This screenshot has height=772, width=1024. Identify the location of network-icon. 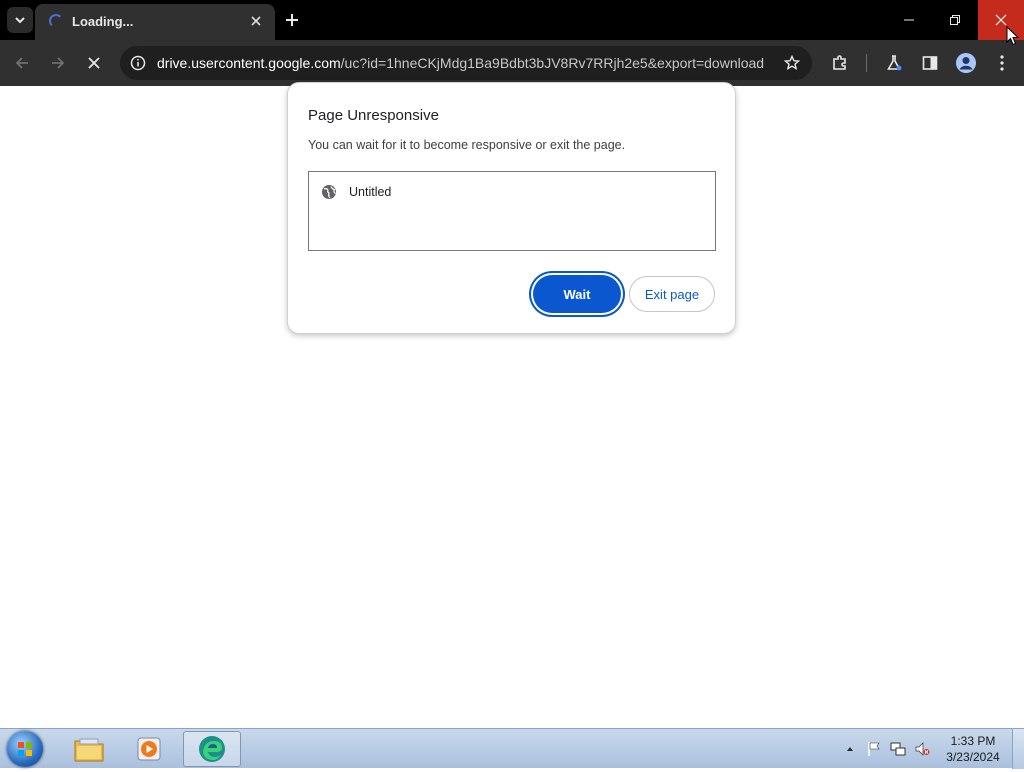
(898, 749).